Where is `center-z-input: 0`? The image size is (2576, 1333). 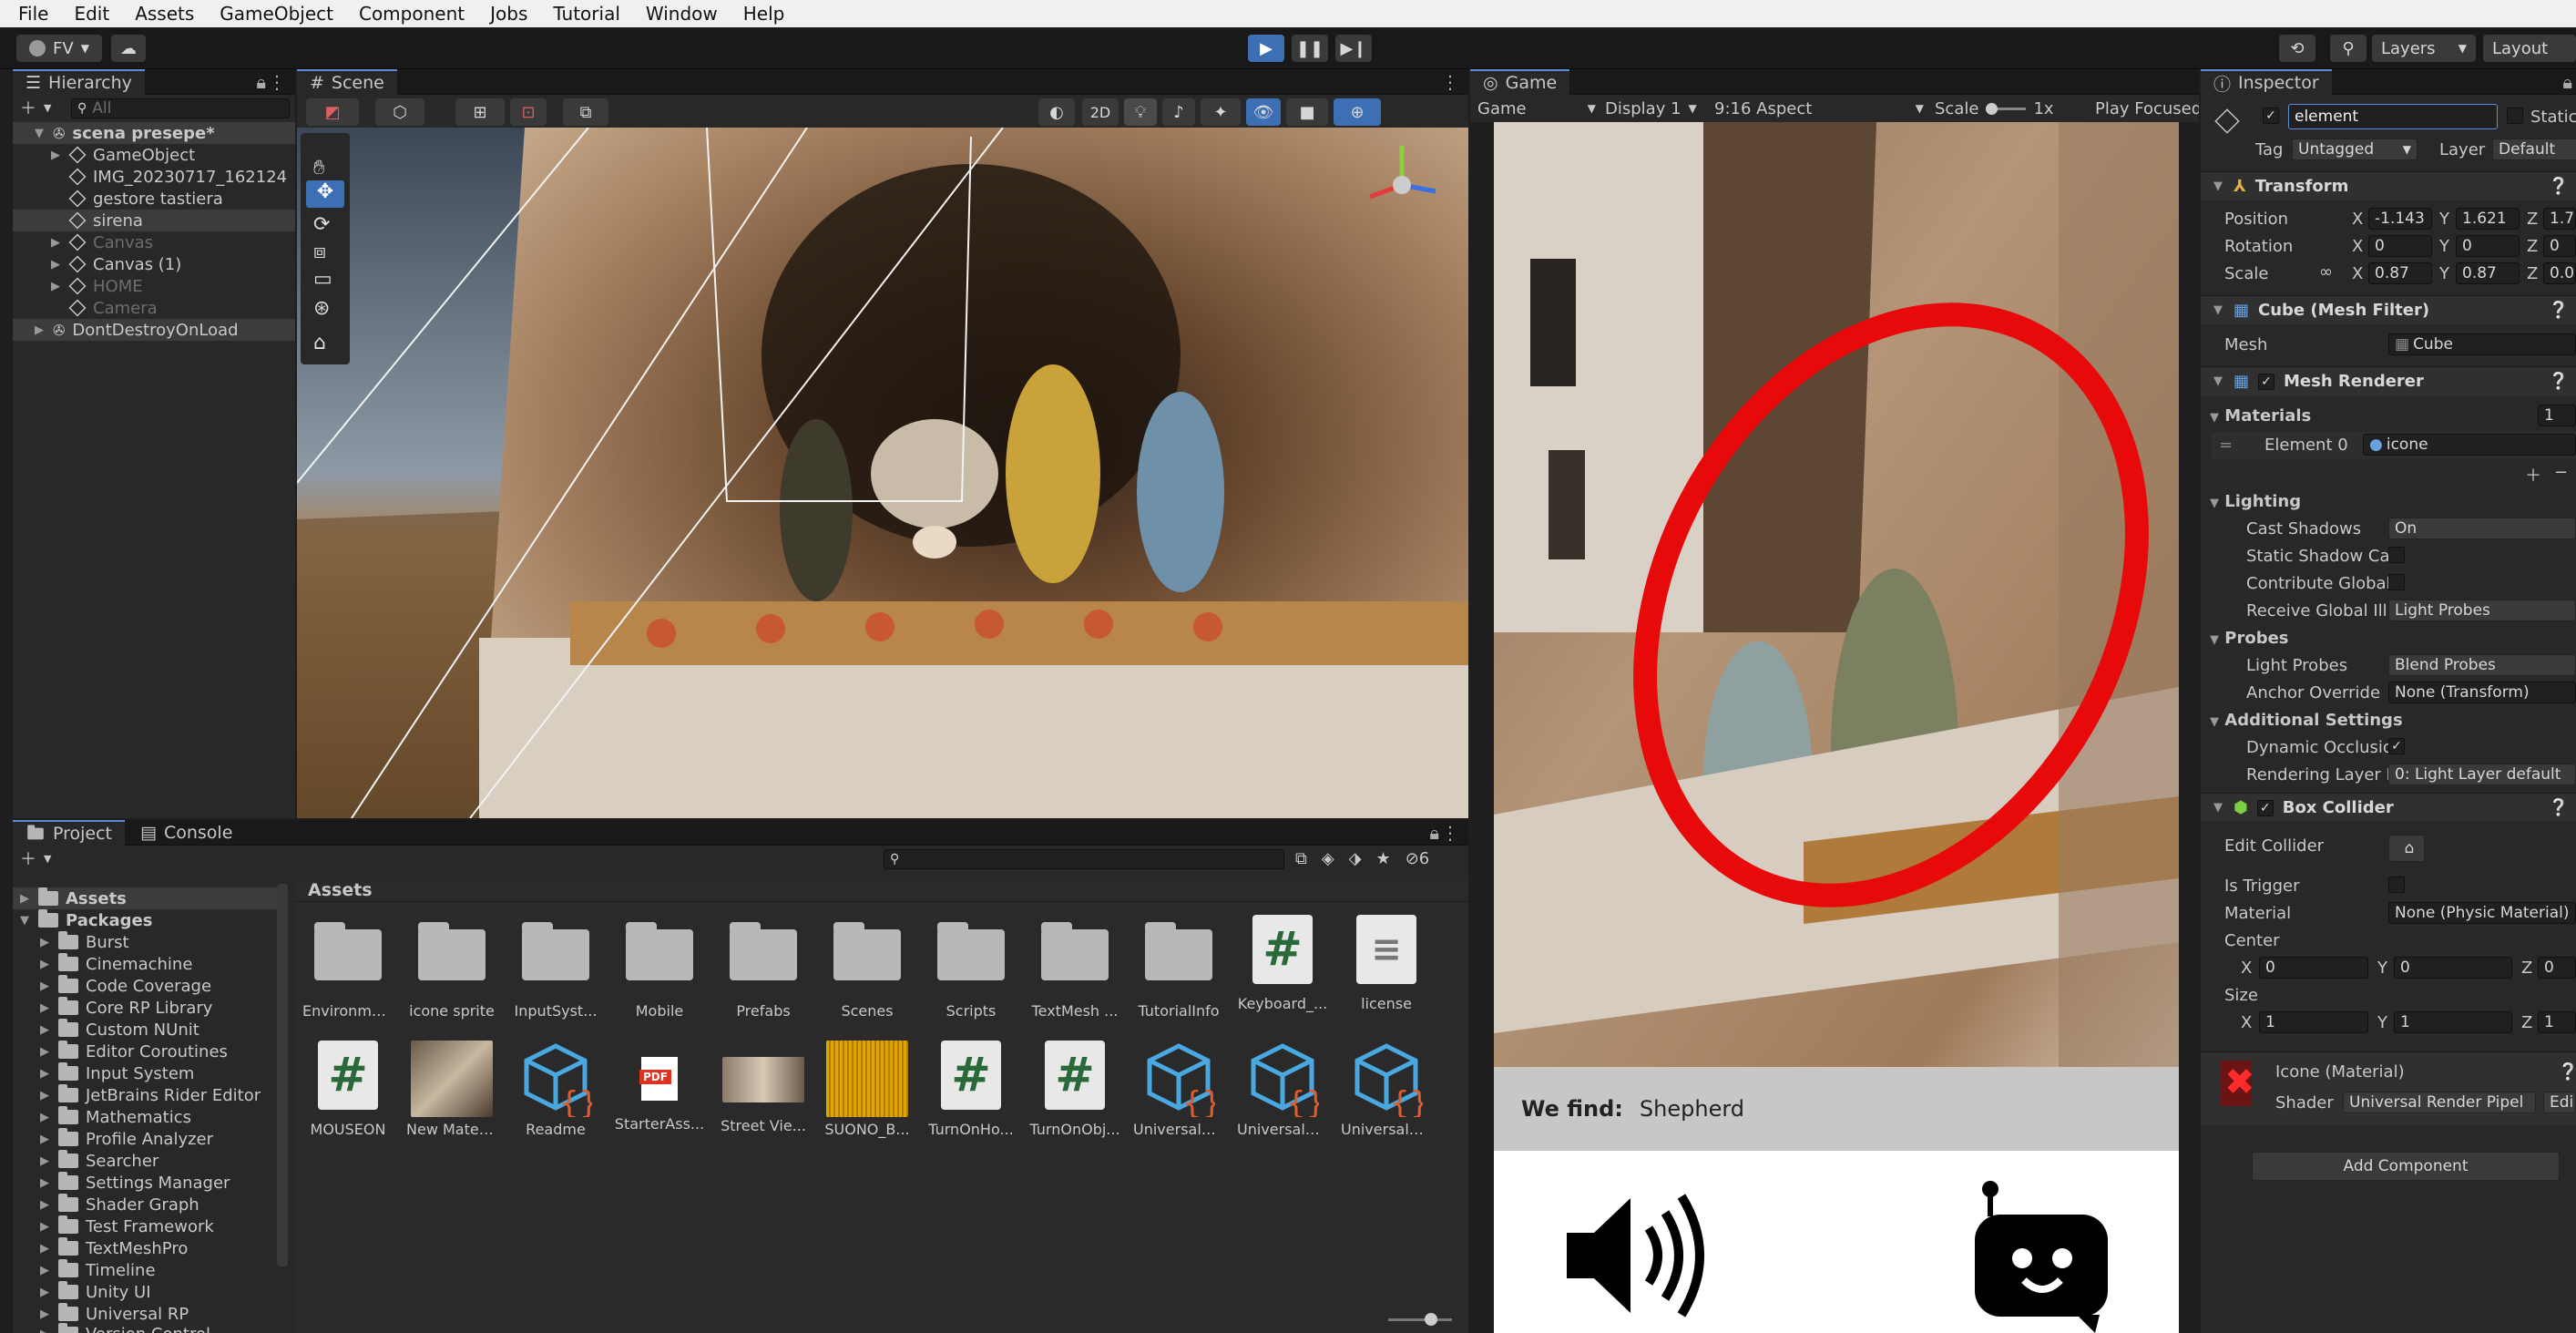 center-z-input: 0 is located at coordinates (2557, 968).